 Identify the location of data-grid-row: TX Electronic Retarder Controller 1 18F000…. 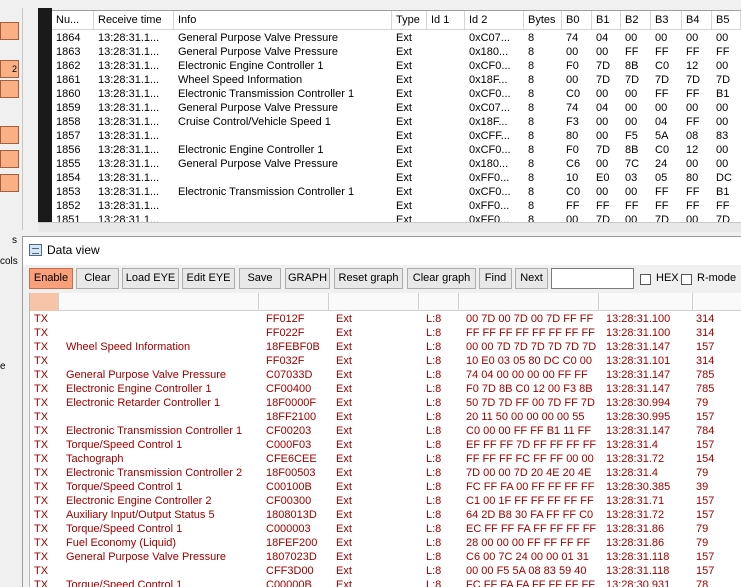
(385, 403).